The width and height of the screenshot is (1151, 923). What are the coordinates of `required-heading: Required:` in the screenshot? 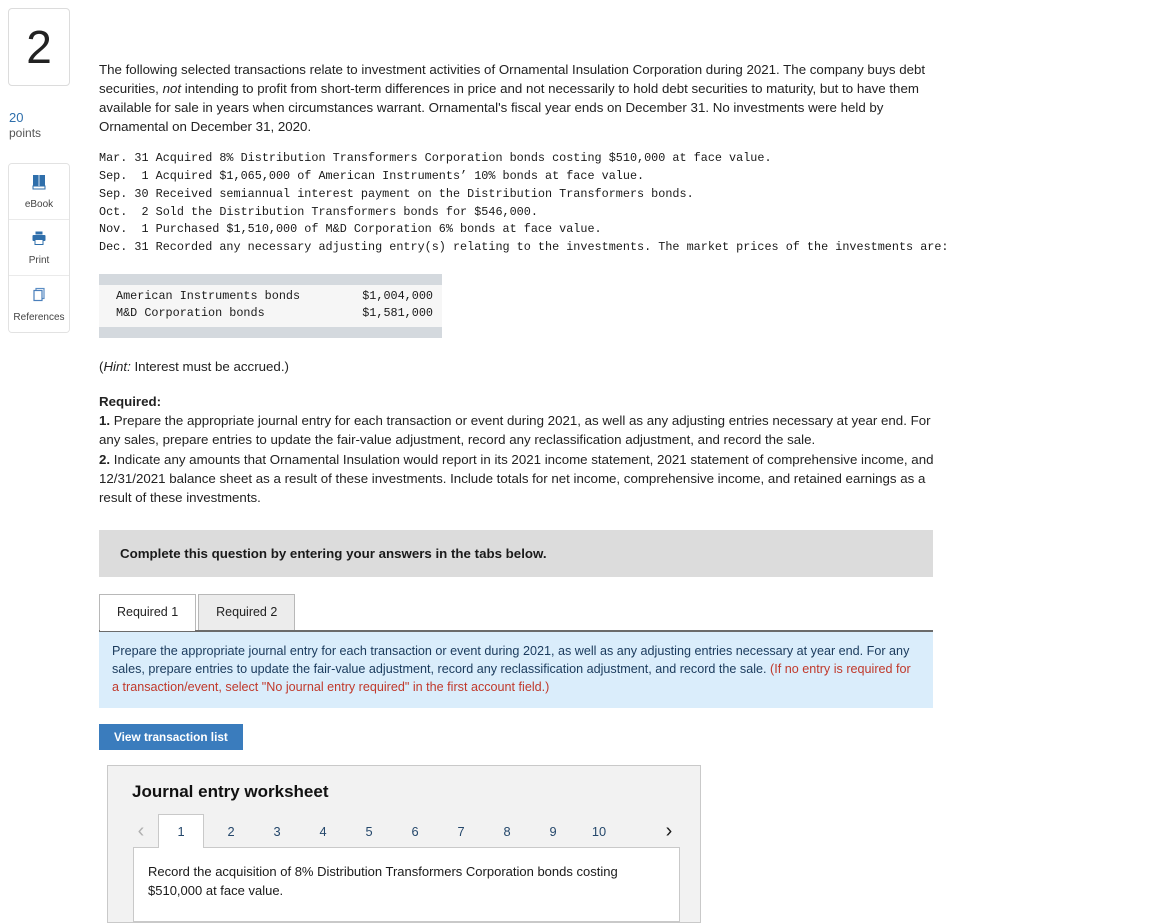 It's located at (130, 401).